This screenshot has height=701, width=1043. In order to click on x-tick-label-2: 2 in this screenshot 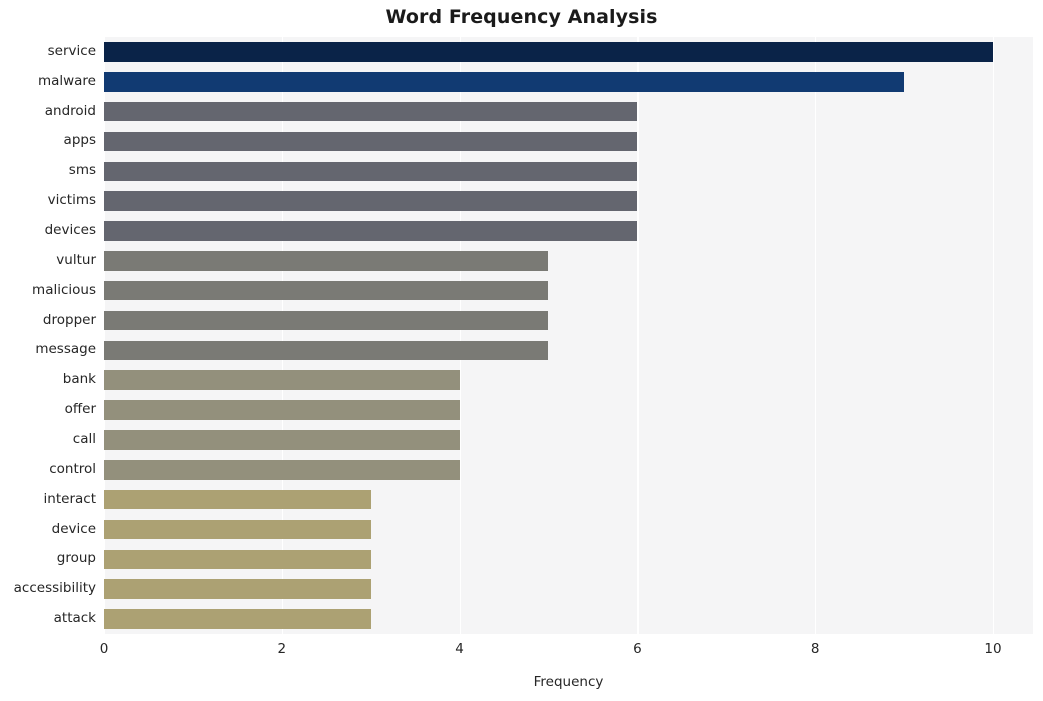, I will do `click(282, 649)`.